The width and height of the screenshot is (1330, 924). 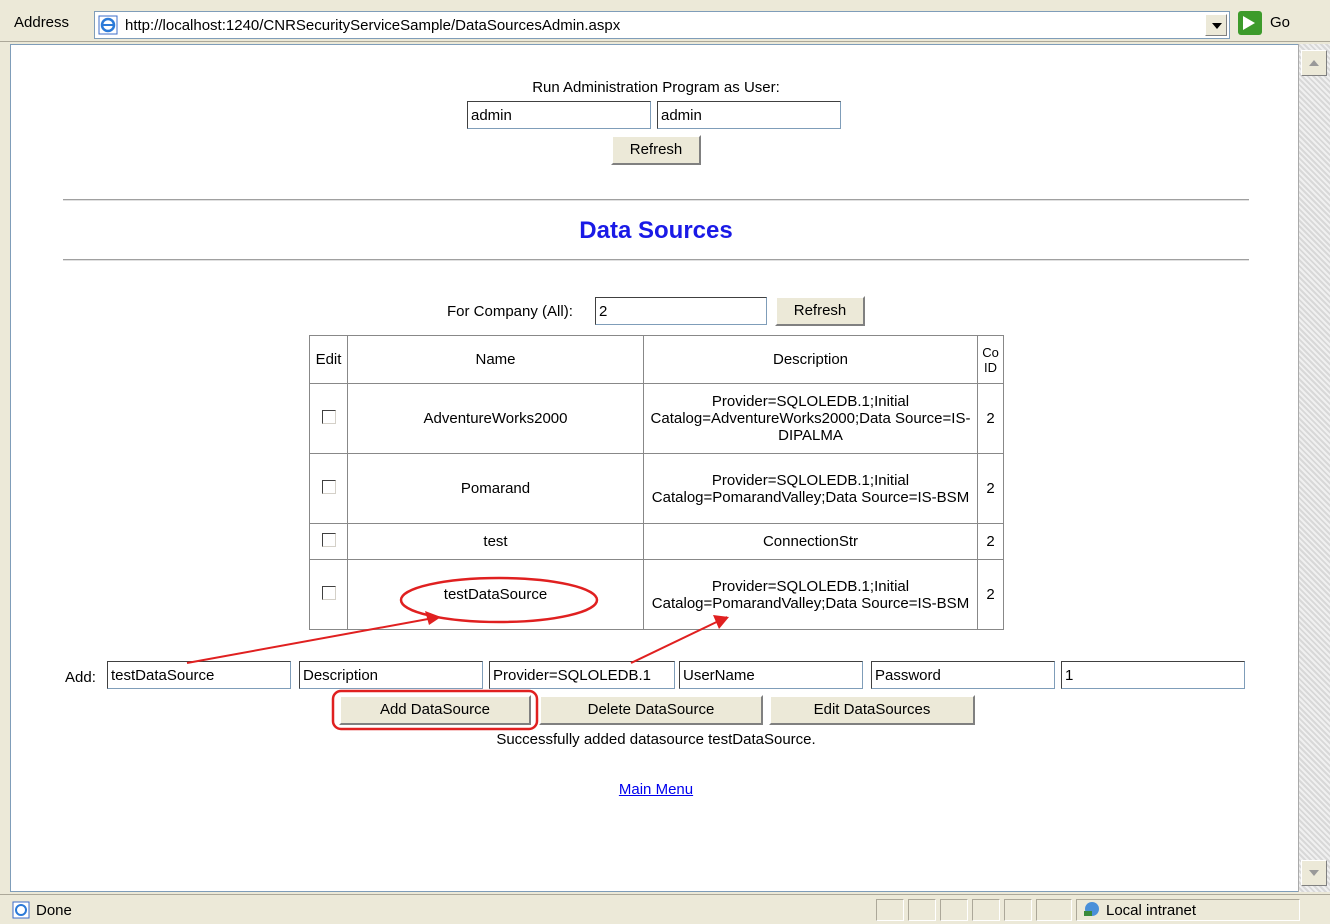 What do you see at coordinates (771, 675) in the screenshot?
I see `add-username-input` at bounding box center [771, 675].